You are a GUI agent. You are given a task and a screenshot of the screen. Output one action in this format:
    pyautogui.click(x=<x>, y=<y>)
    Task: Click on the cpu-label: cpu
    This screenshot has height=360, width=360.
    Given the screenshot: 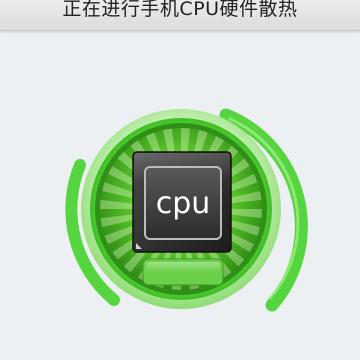 What is the action you would take?
    pyautogui.click(x=183, y=203)
    